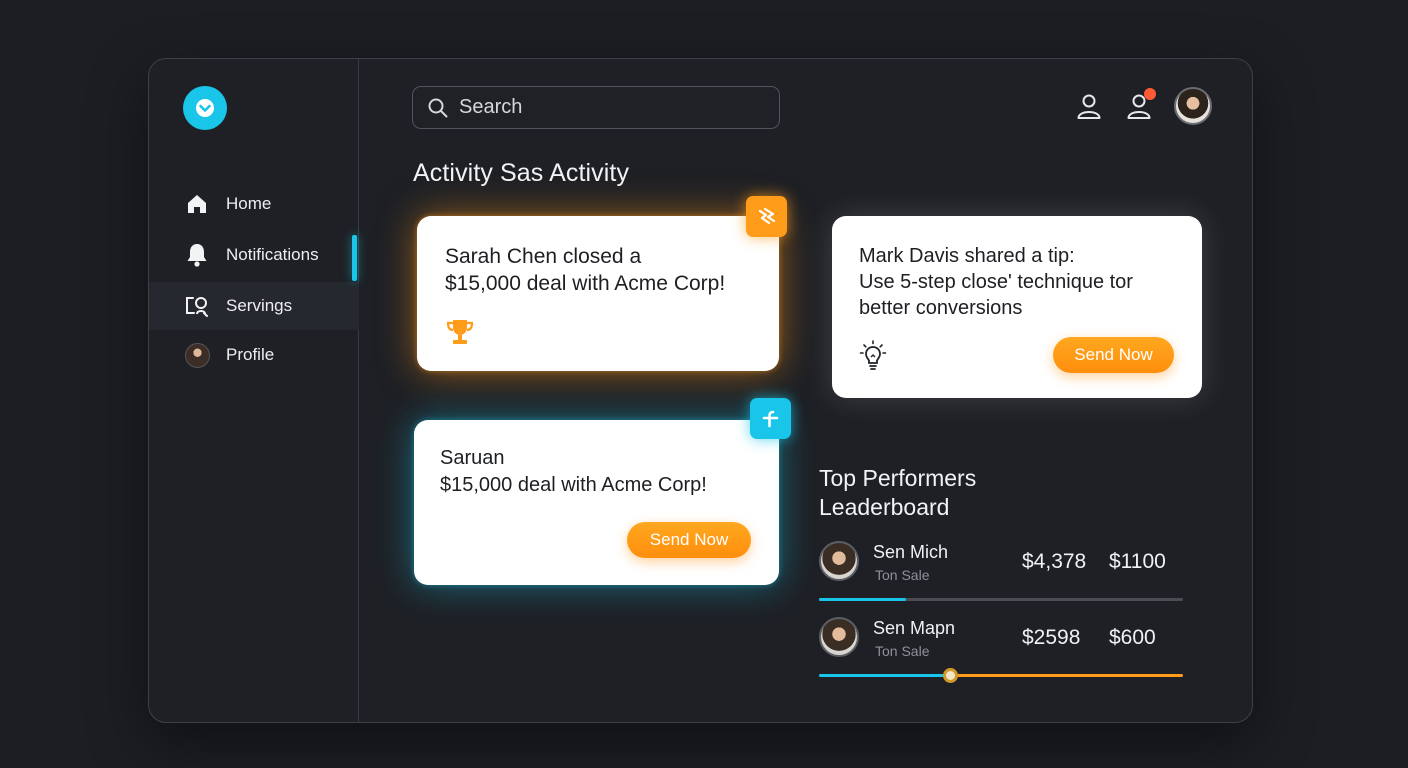 The height and width of the screenshot is (768, 1408). I want to click on app-logo, so click(205, 108).